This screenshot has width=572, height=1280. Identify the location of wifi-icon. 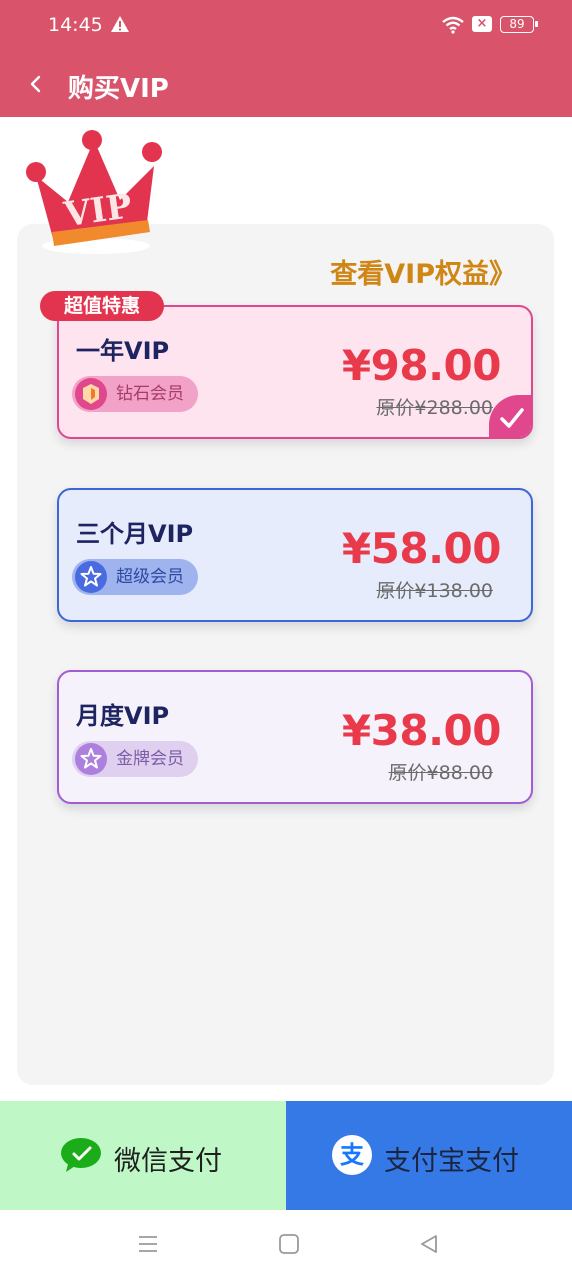
(453, 25).